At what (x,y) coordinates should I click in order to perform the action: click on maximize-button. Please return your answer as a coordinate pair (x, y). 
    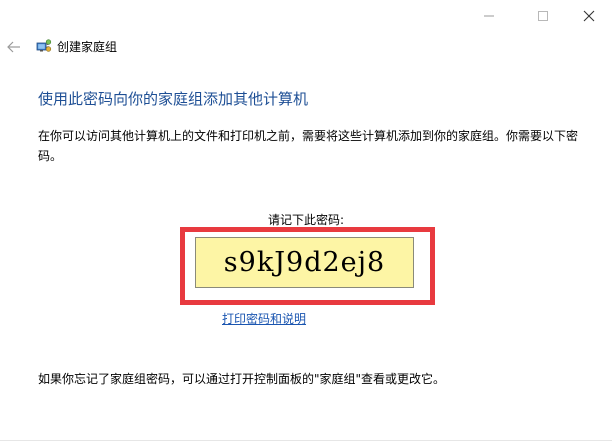
    Looking at the image, I should click on (543, 16).